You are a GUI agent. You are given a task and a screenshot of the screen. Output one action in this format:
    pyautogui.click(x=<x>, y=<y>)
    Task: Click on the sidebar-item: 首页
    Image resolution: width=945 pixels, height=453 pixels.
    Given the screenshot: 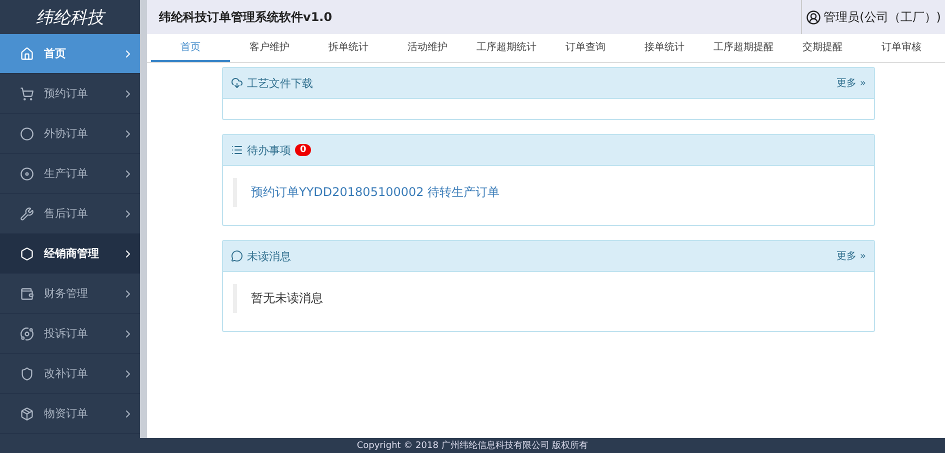 What is the action you would take?
    pyautogui.click(x=70, y=54)
    